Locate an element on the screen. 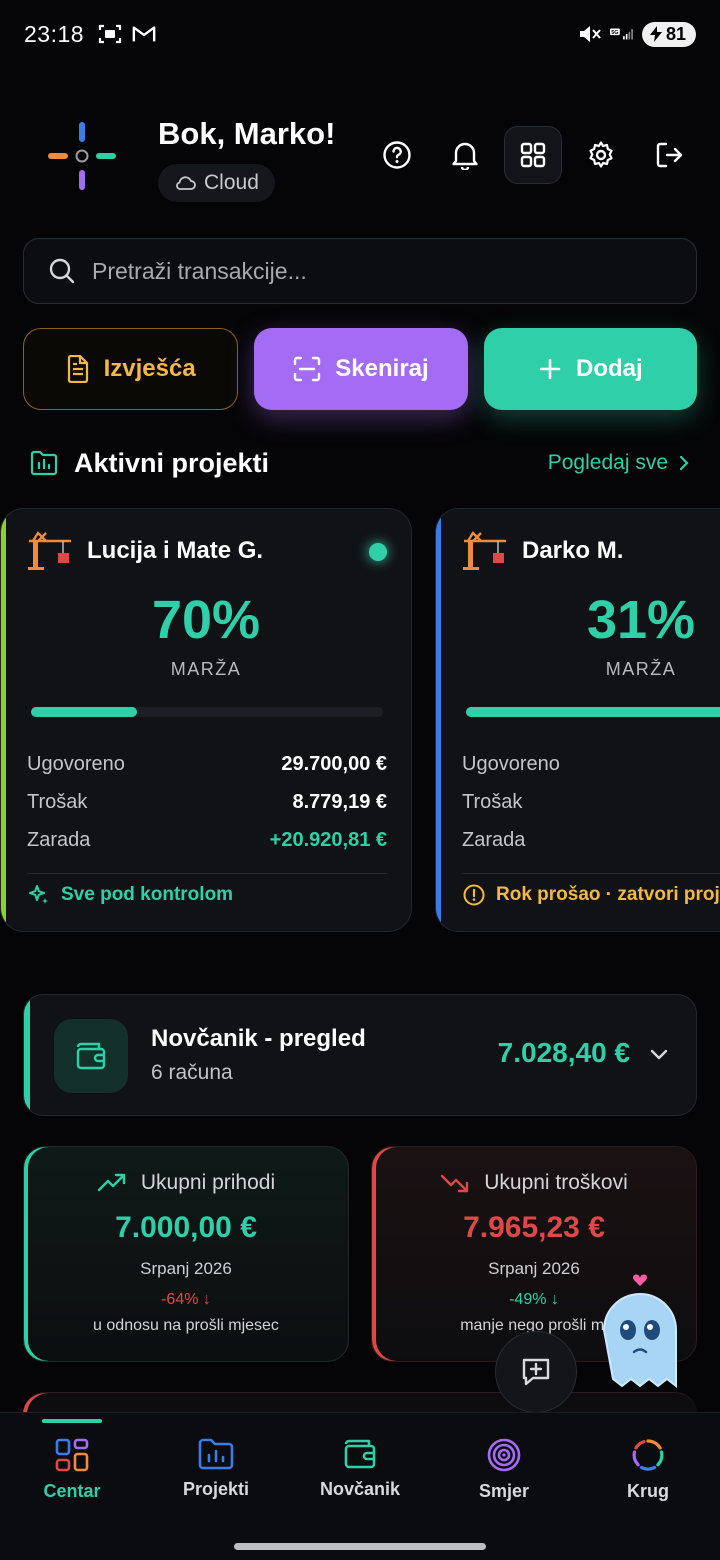  project-status-text: Sve pod kontrolom is located at coordinates (147, 894).